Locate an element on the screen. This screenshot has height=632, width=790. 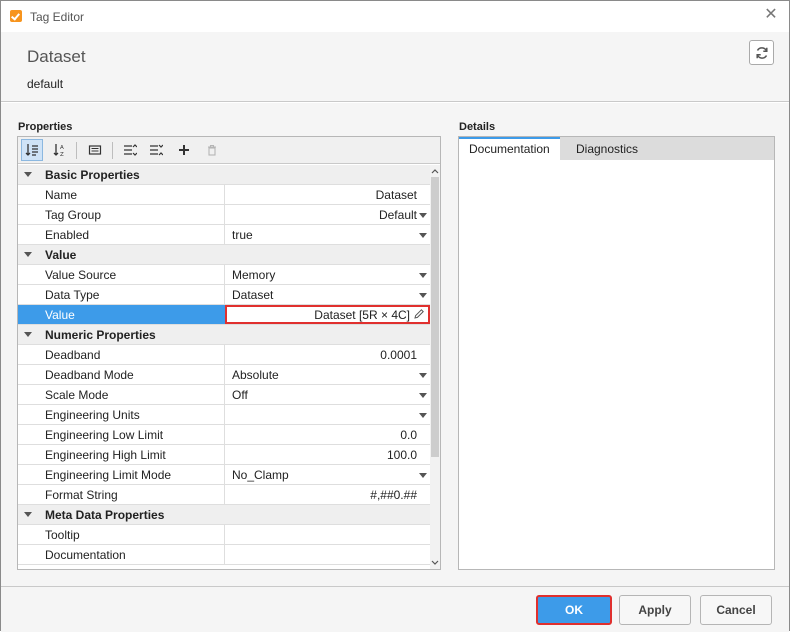
property-value-field: #,##0.## is located at coordinates (327, 494).